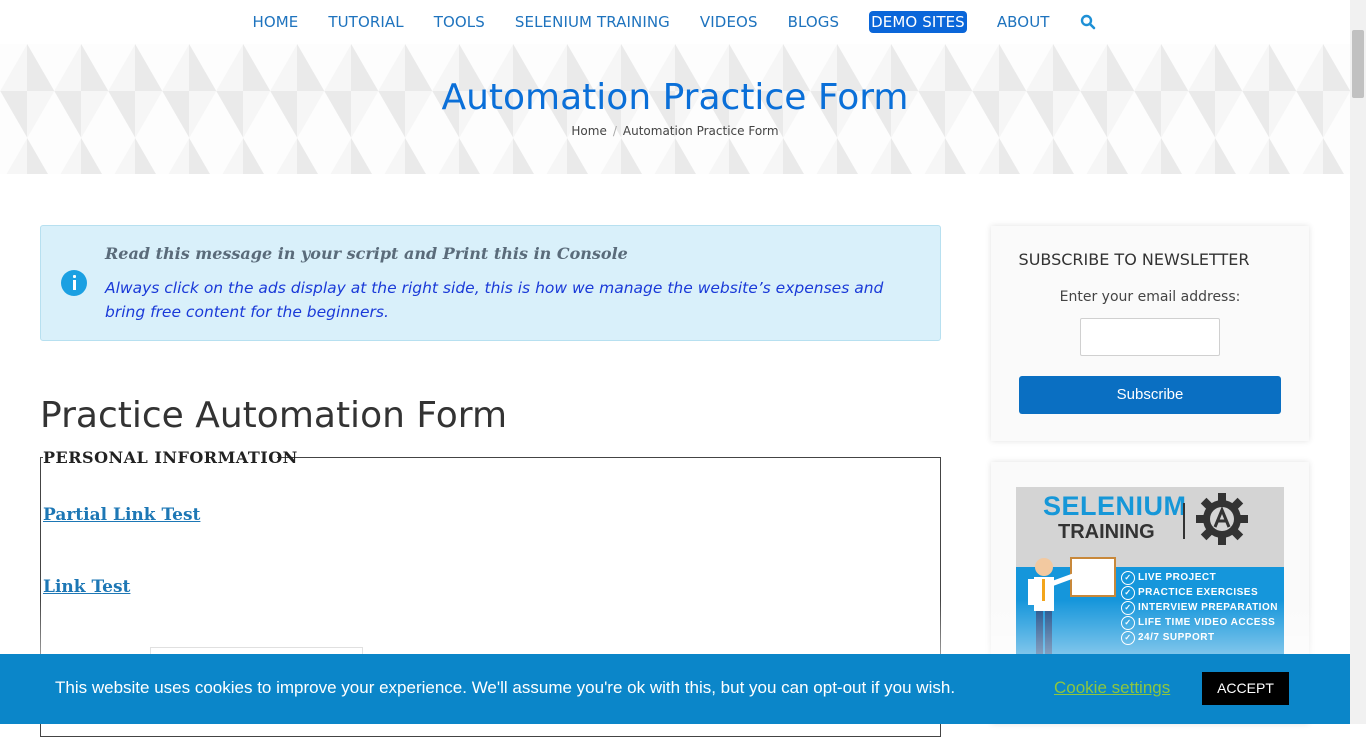 This screenshot has width=1366, height=737. Describe the element at coordinates (592, 22) in the screenshot. I see `nav-item-selenium-training: SELENIUM TRAINING` at that location.